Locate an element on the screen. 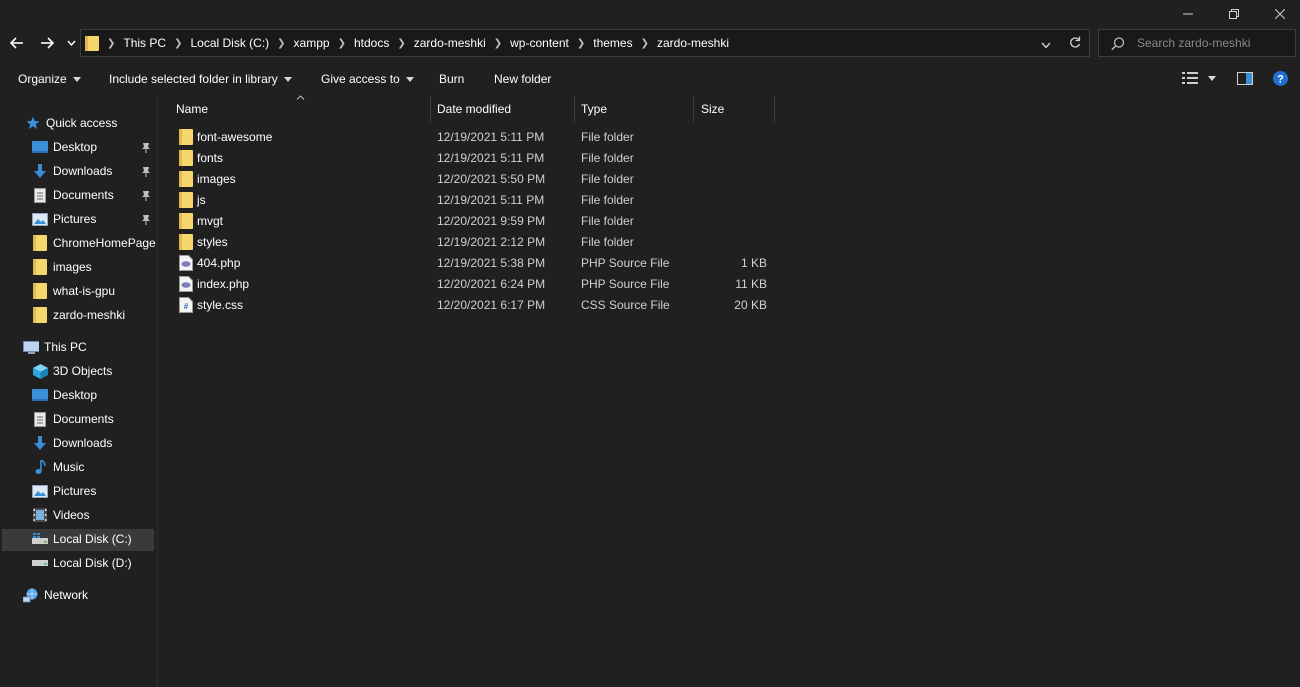 Image resolution: width=1300 pixels, height=687 pixels. nav-network: Network is located at coordinates (55, 595).